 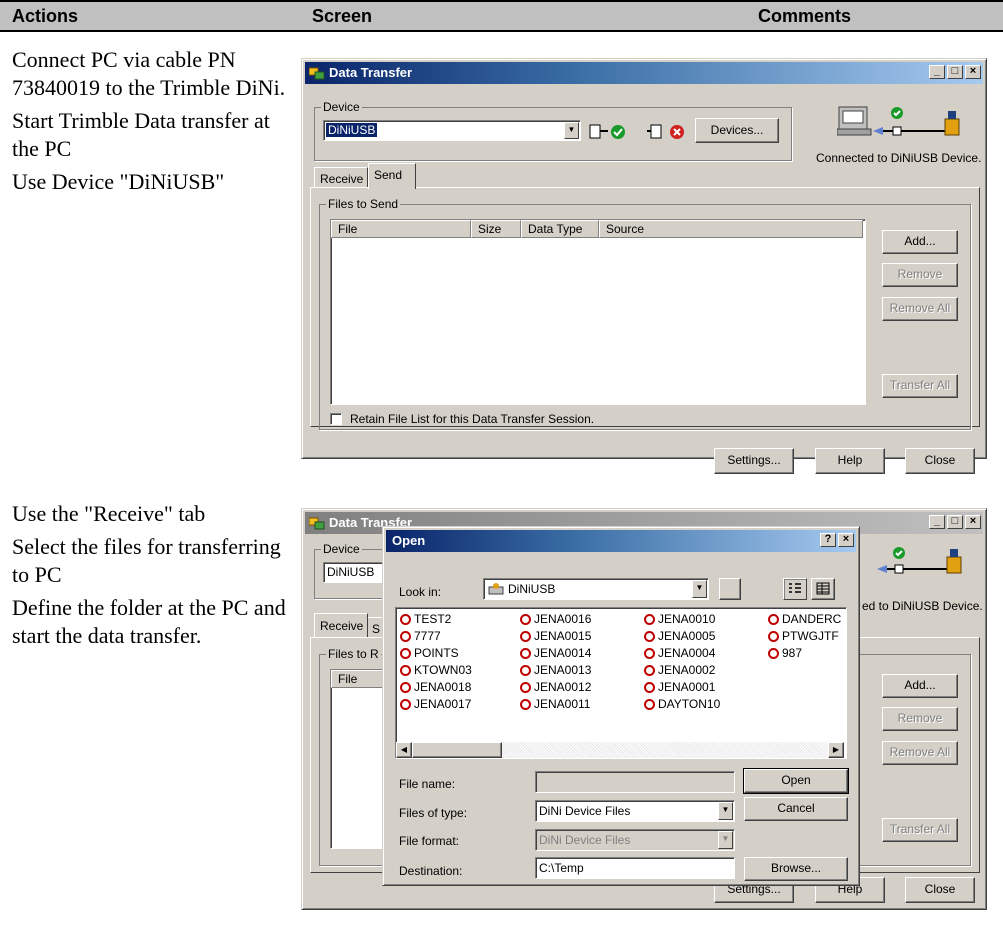 I want to click on retain-checkbox, so click(x=336, y=419).